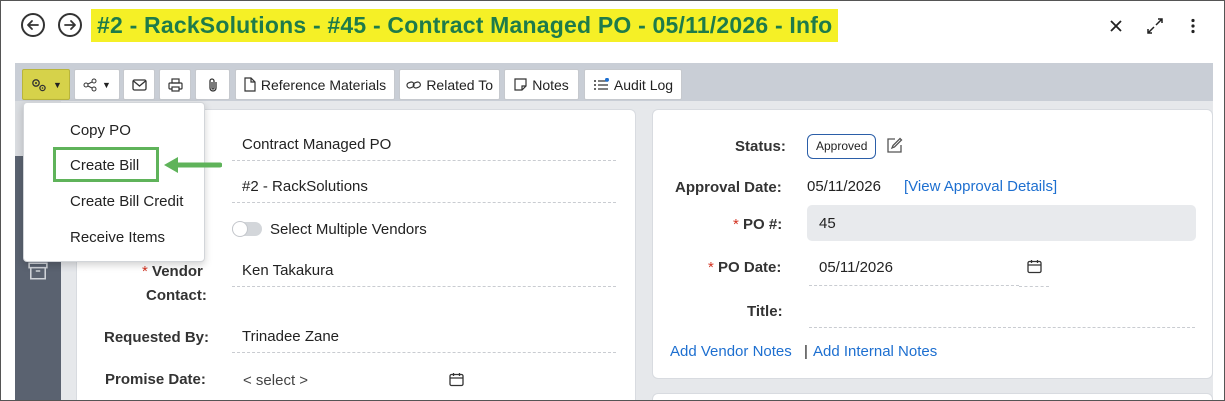 The width and height of the screenshot is (1225, 401). I want to click on link-icon, so click(413, 84).